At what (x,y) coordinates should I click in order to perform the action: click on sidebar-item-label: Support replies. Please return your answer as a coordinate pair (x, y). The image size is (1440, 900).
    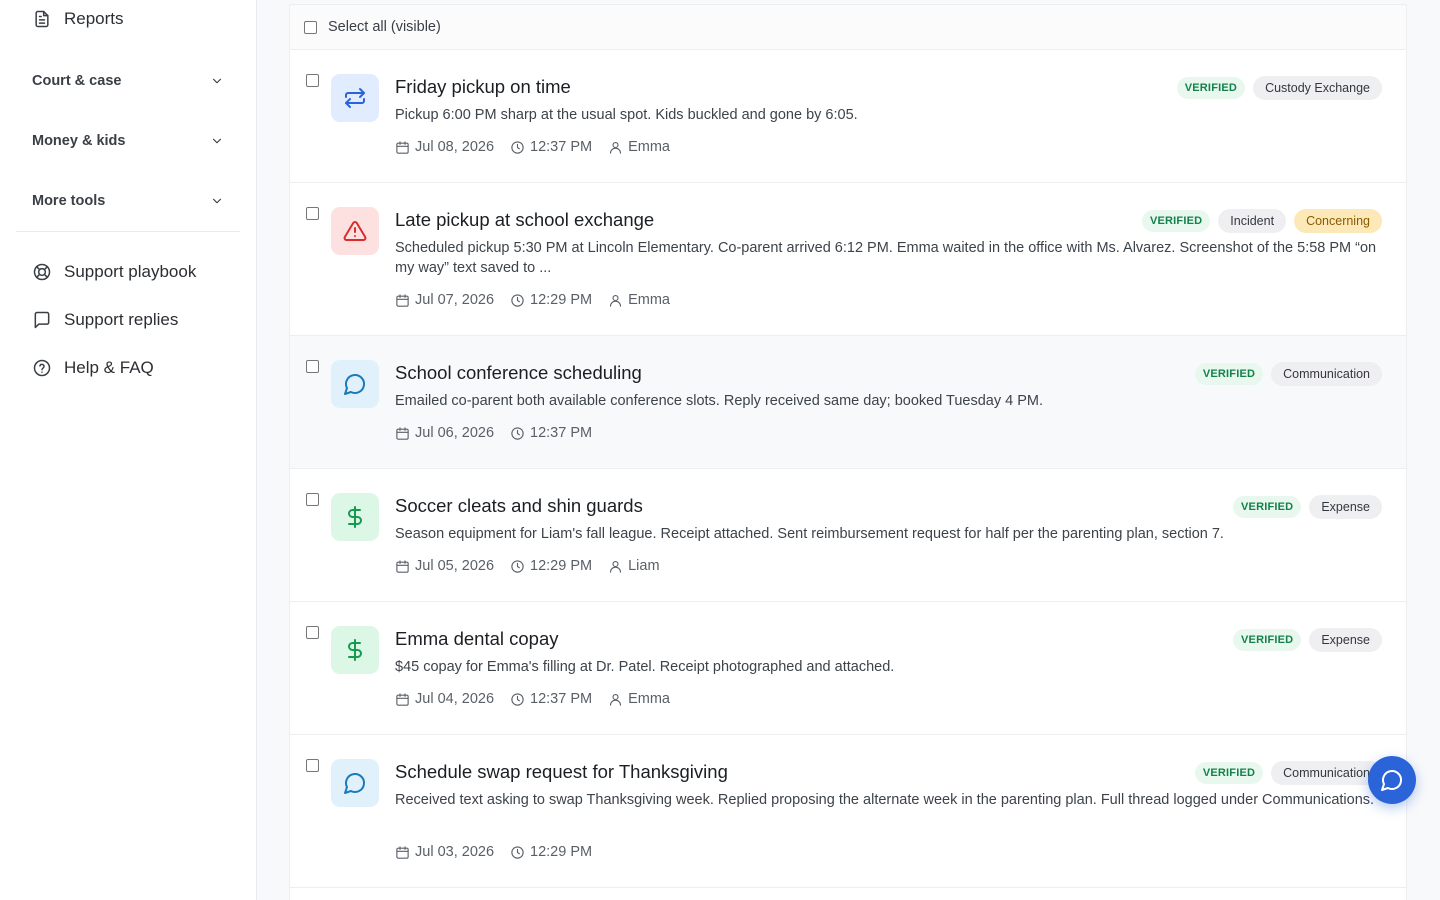
    Looking at the image, I should click on (121, 319).